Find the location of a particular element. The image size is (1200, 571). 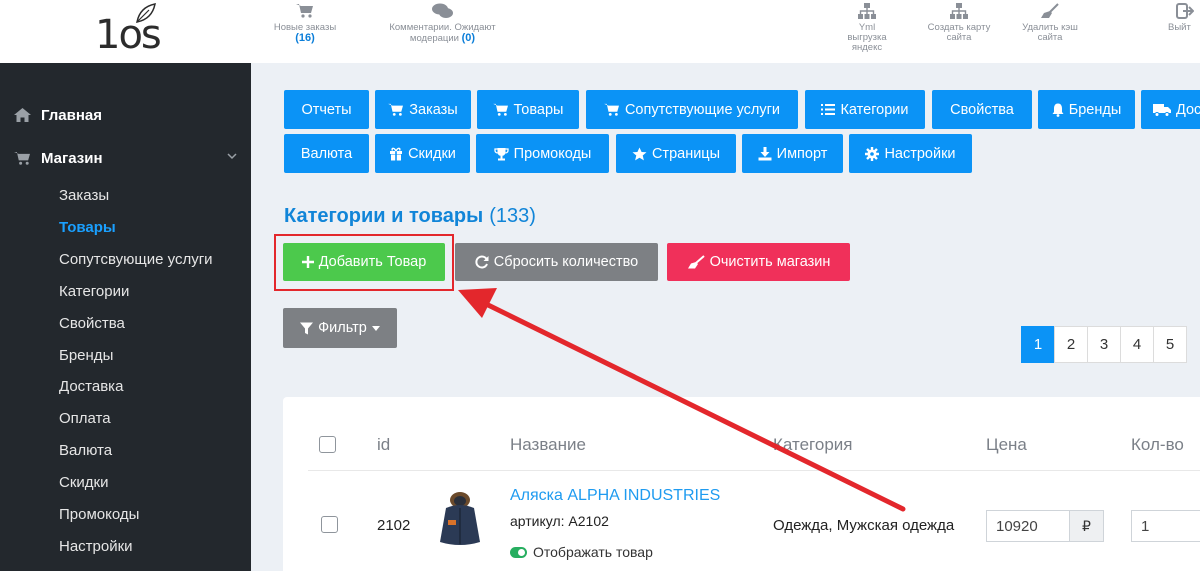

trophy-icon is located at coordinates (501, 153).